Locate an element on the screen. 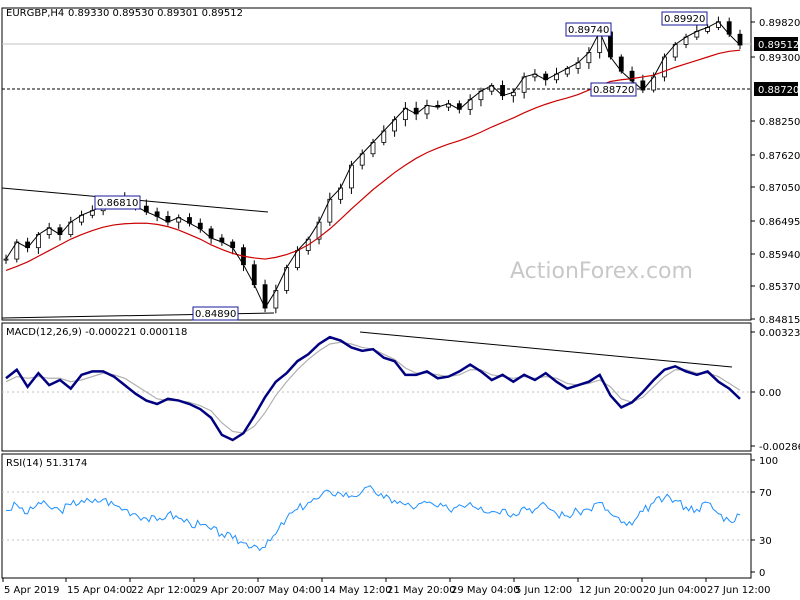 The image size is (800, 600). price-tick-label: 0.89300 is located at coordinates (779, 58).